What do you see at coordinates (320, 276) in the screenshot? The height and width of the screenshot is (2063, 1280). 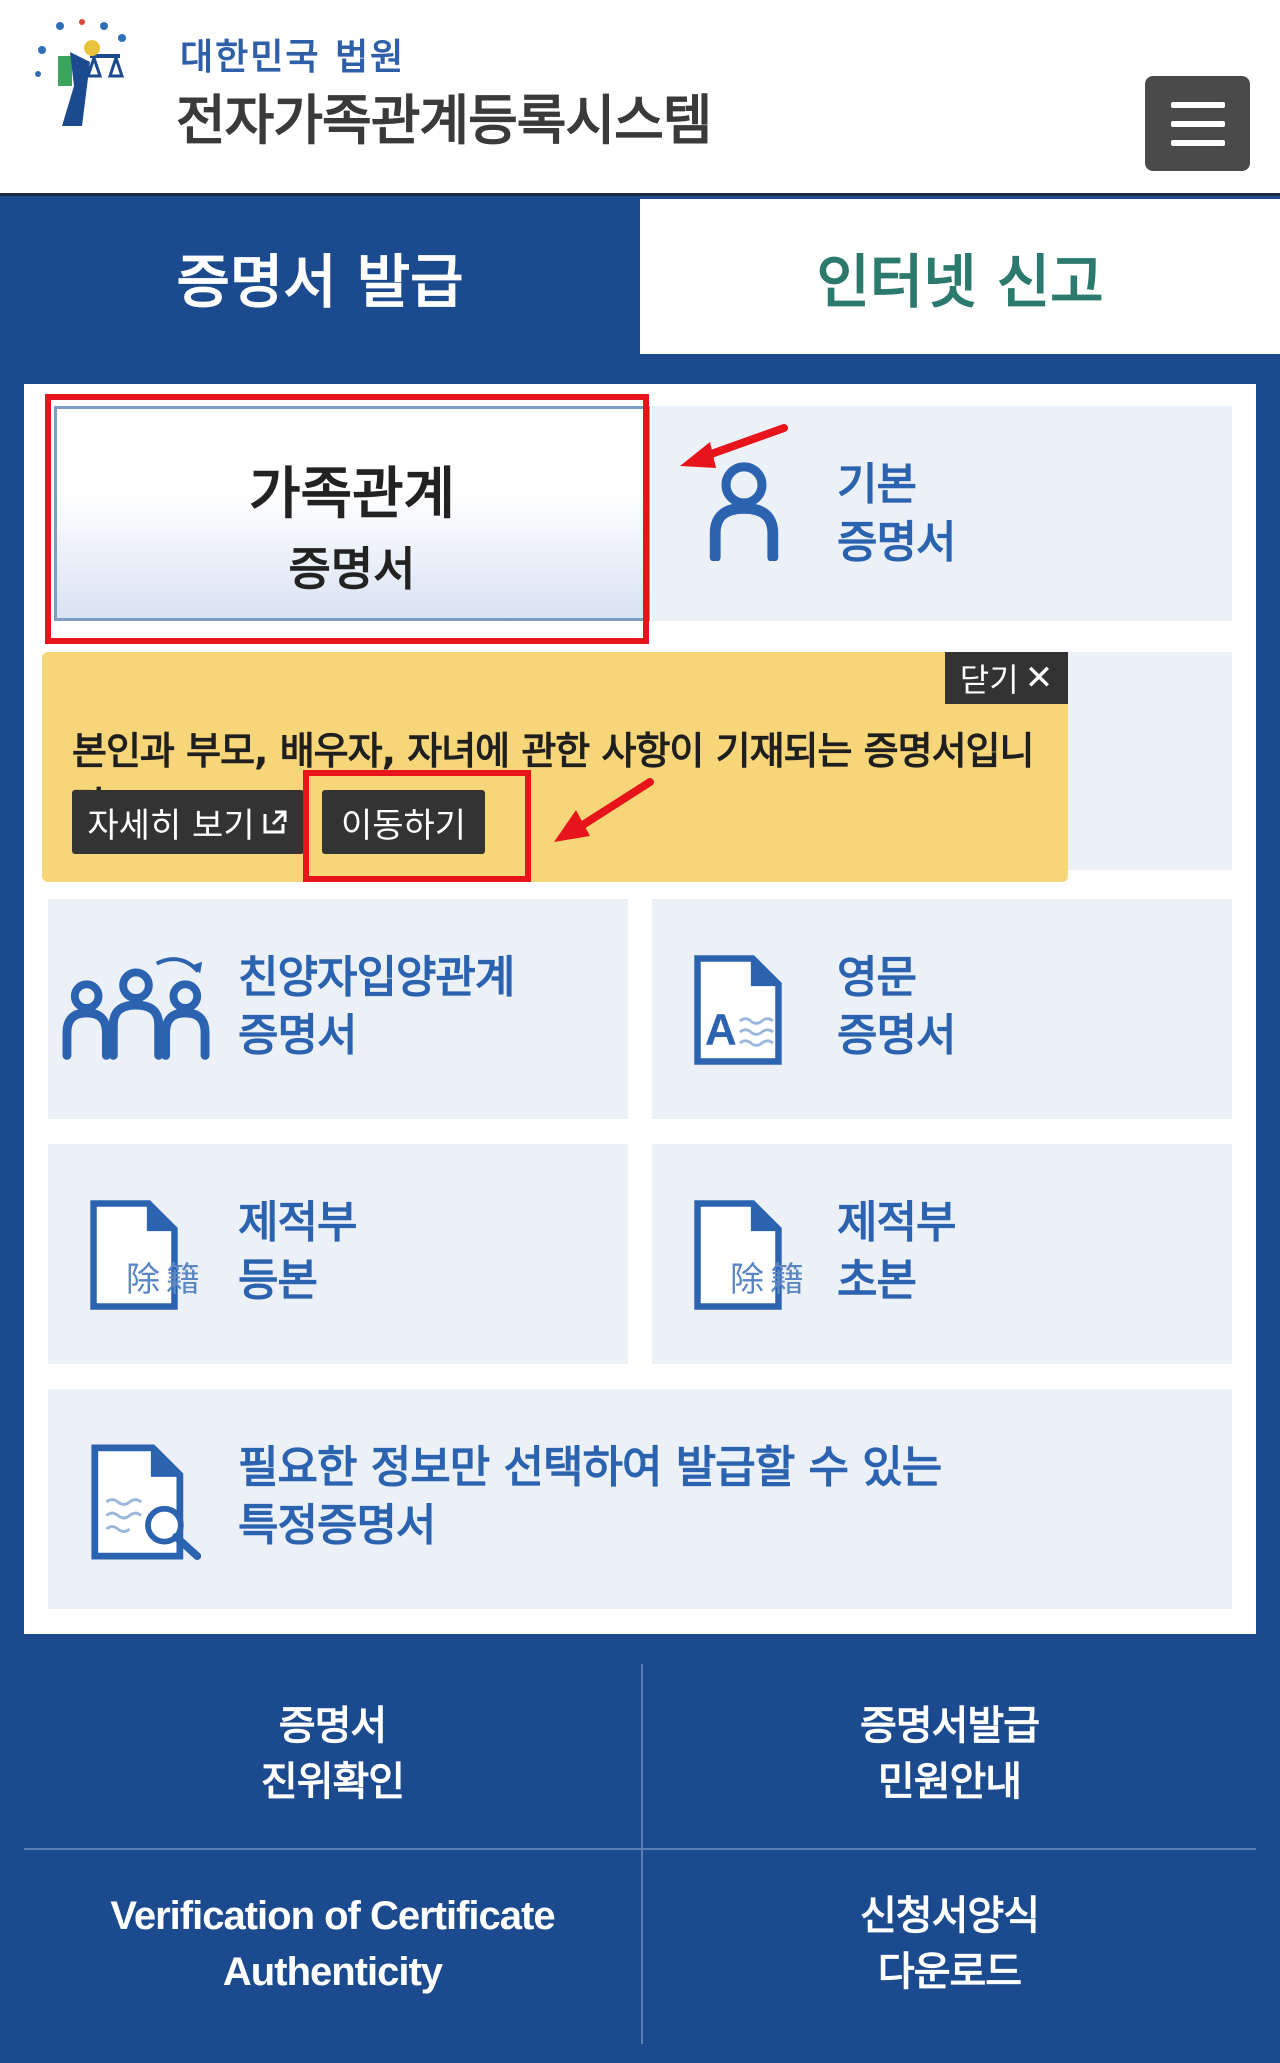 I see `tab-certificate-issue: 증명서 발급` at bounding box center [320, 276].